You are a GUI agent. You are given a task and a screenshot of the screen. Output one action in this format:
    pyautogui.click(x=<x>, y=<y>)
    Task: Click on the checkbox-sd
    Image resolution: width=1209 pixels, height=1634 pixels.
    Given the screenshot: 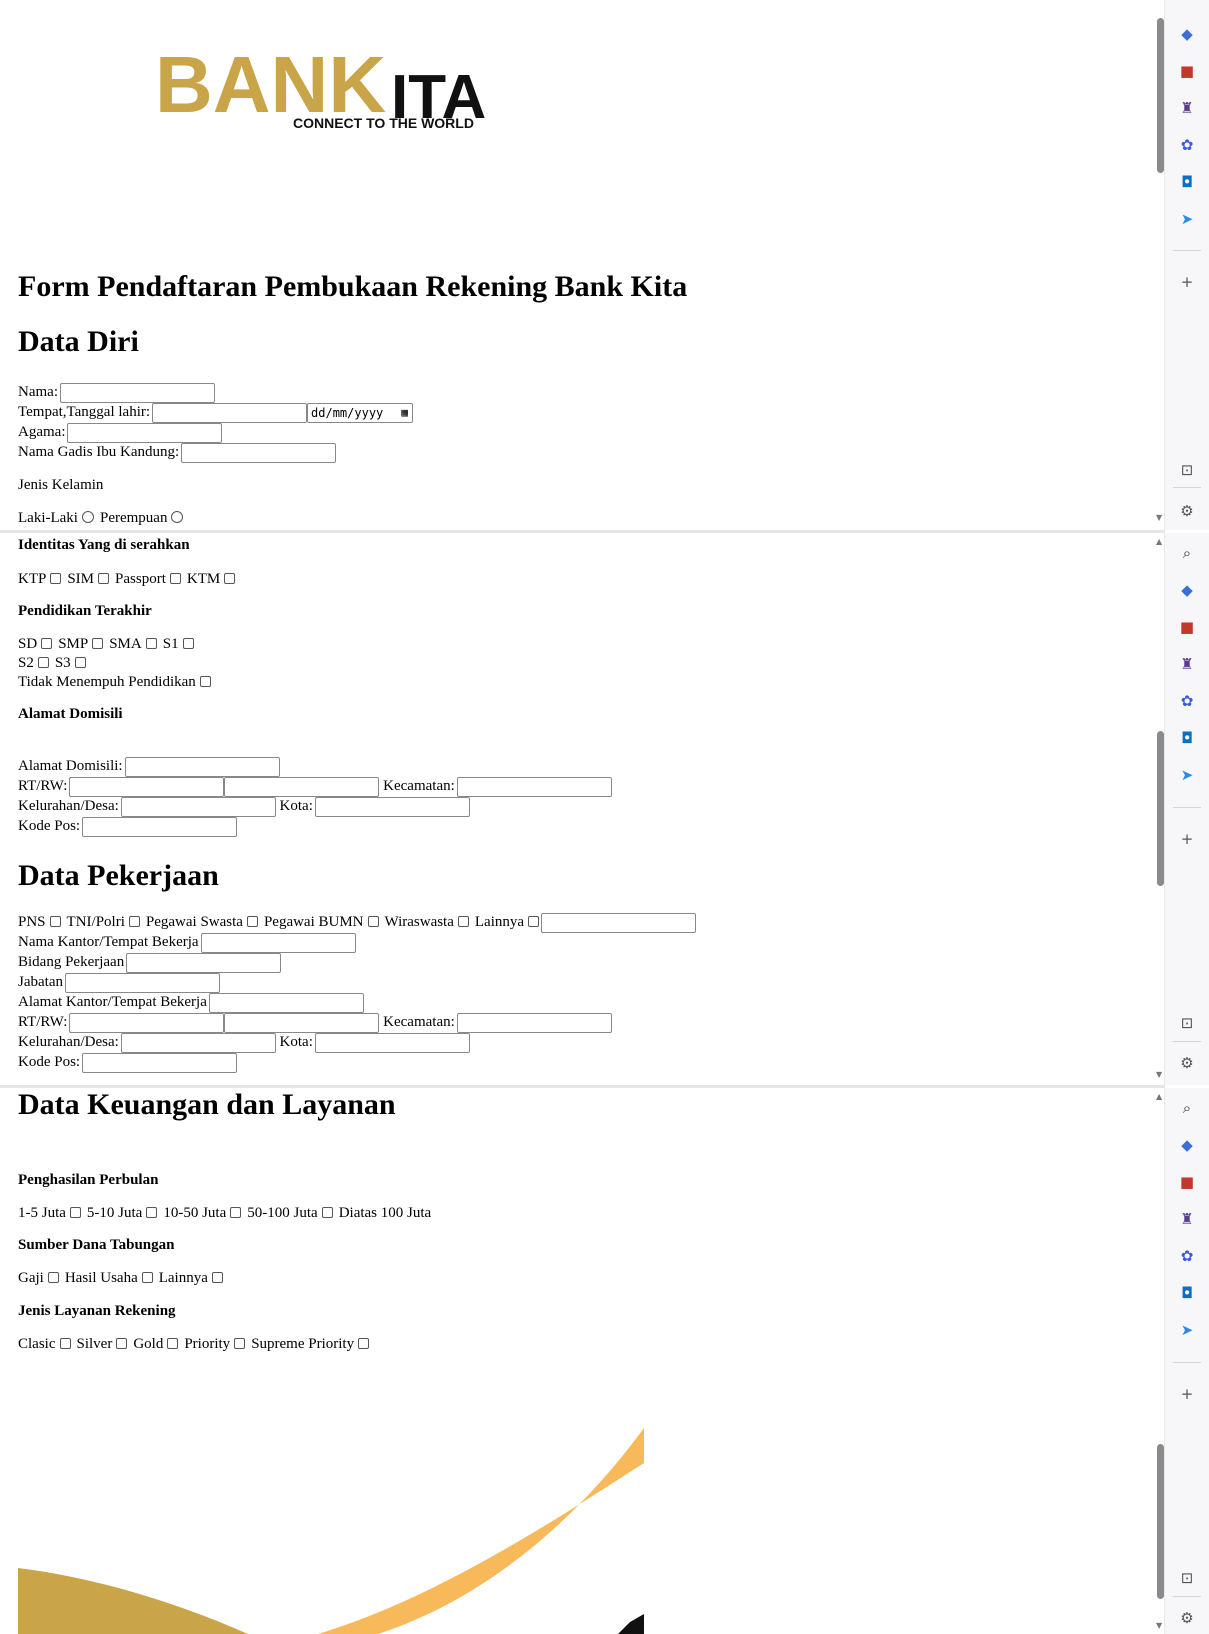 What is the action you would take?
    pyautogui.click(x=47, y=643)
    